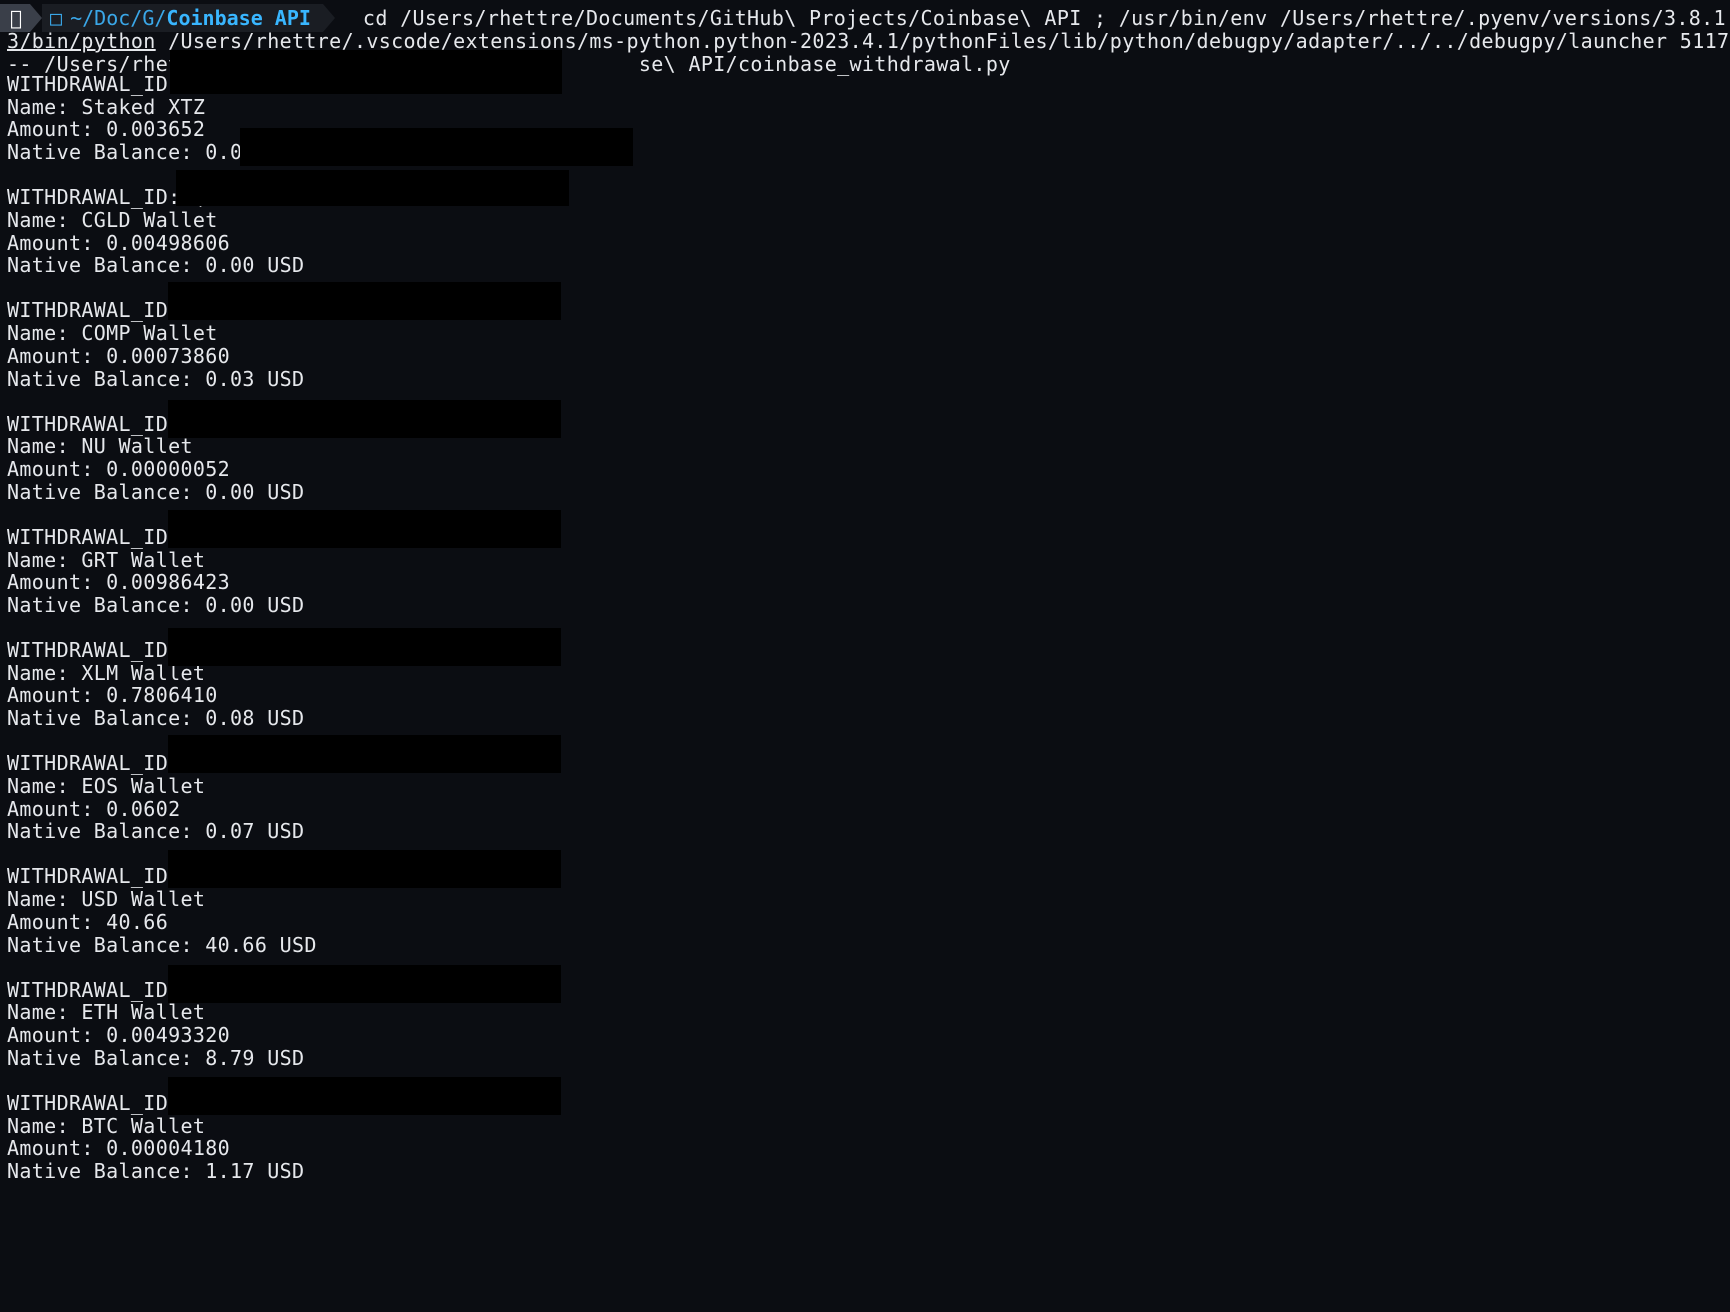  I want to click on record-amount-line: Amount: 0.00073860, so click(119, 355).